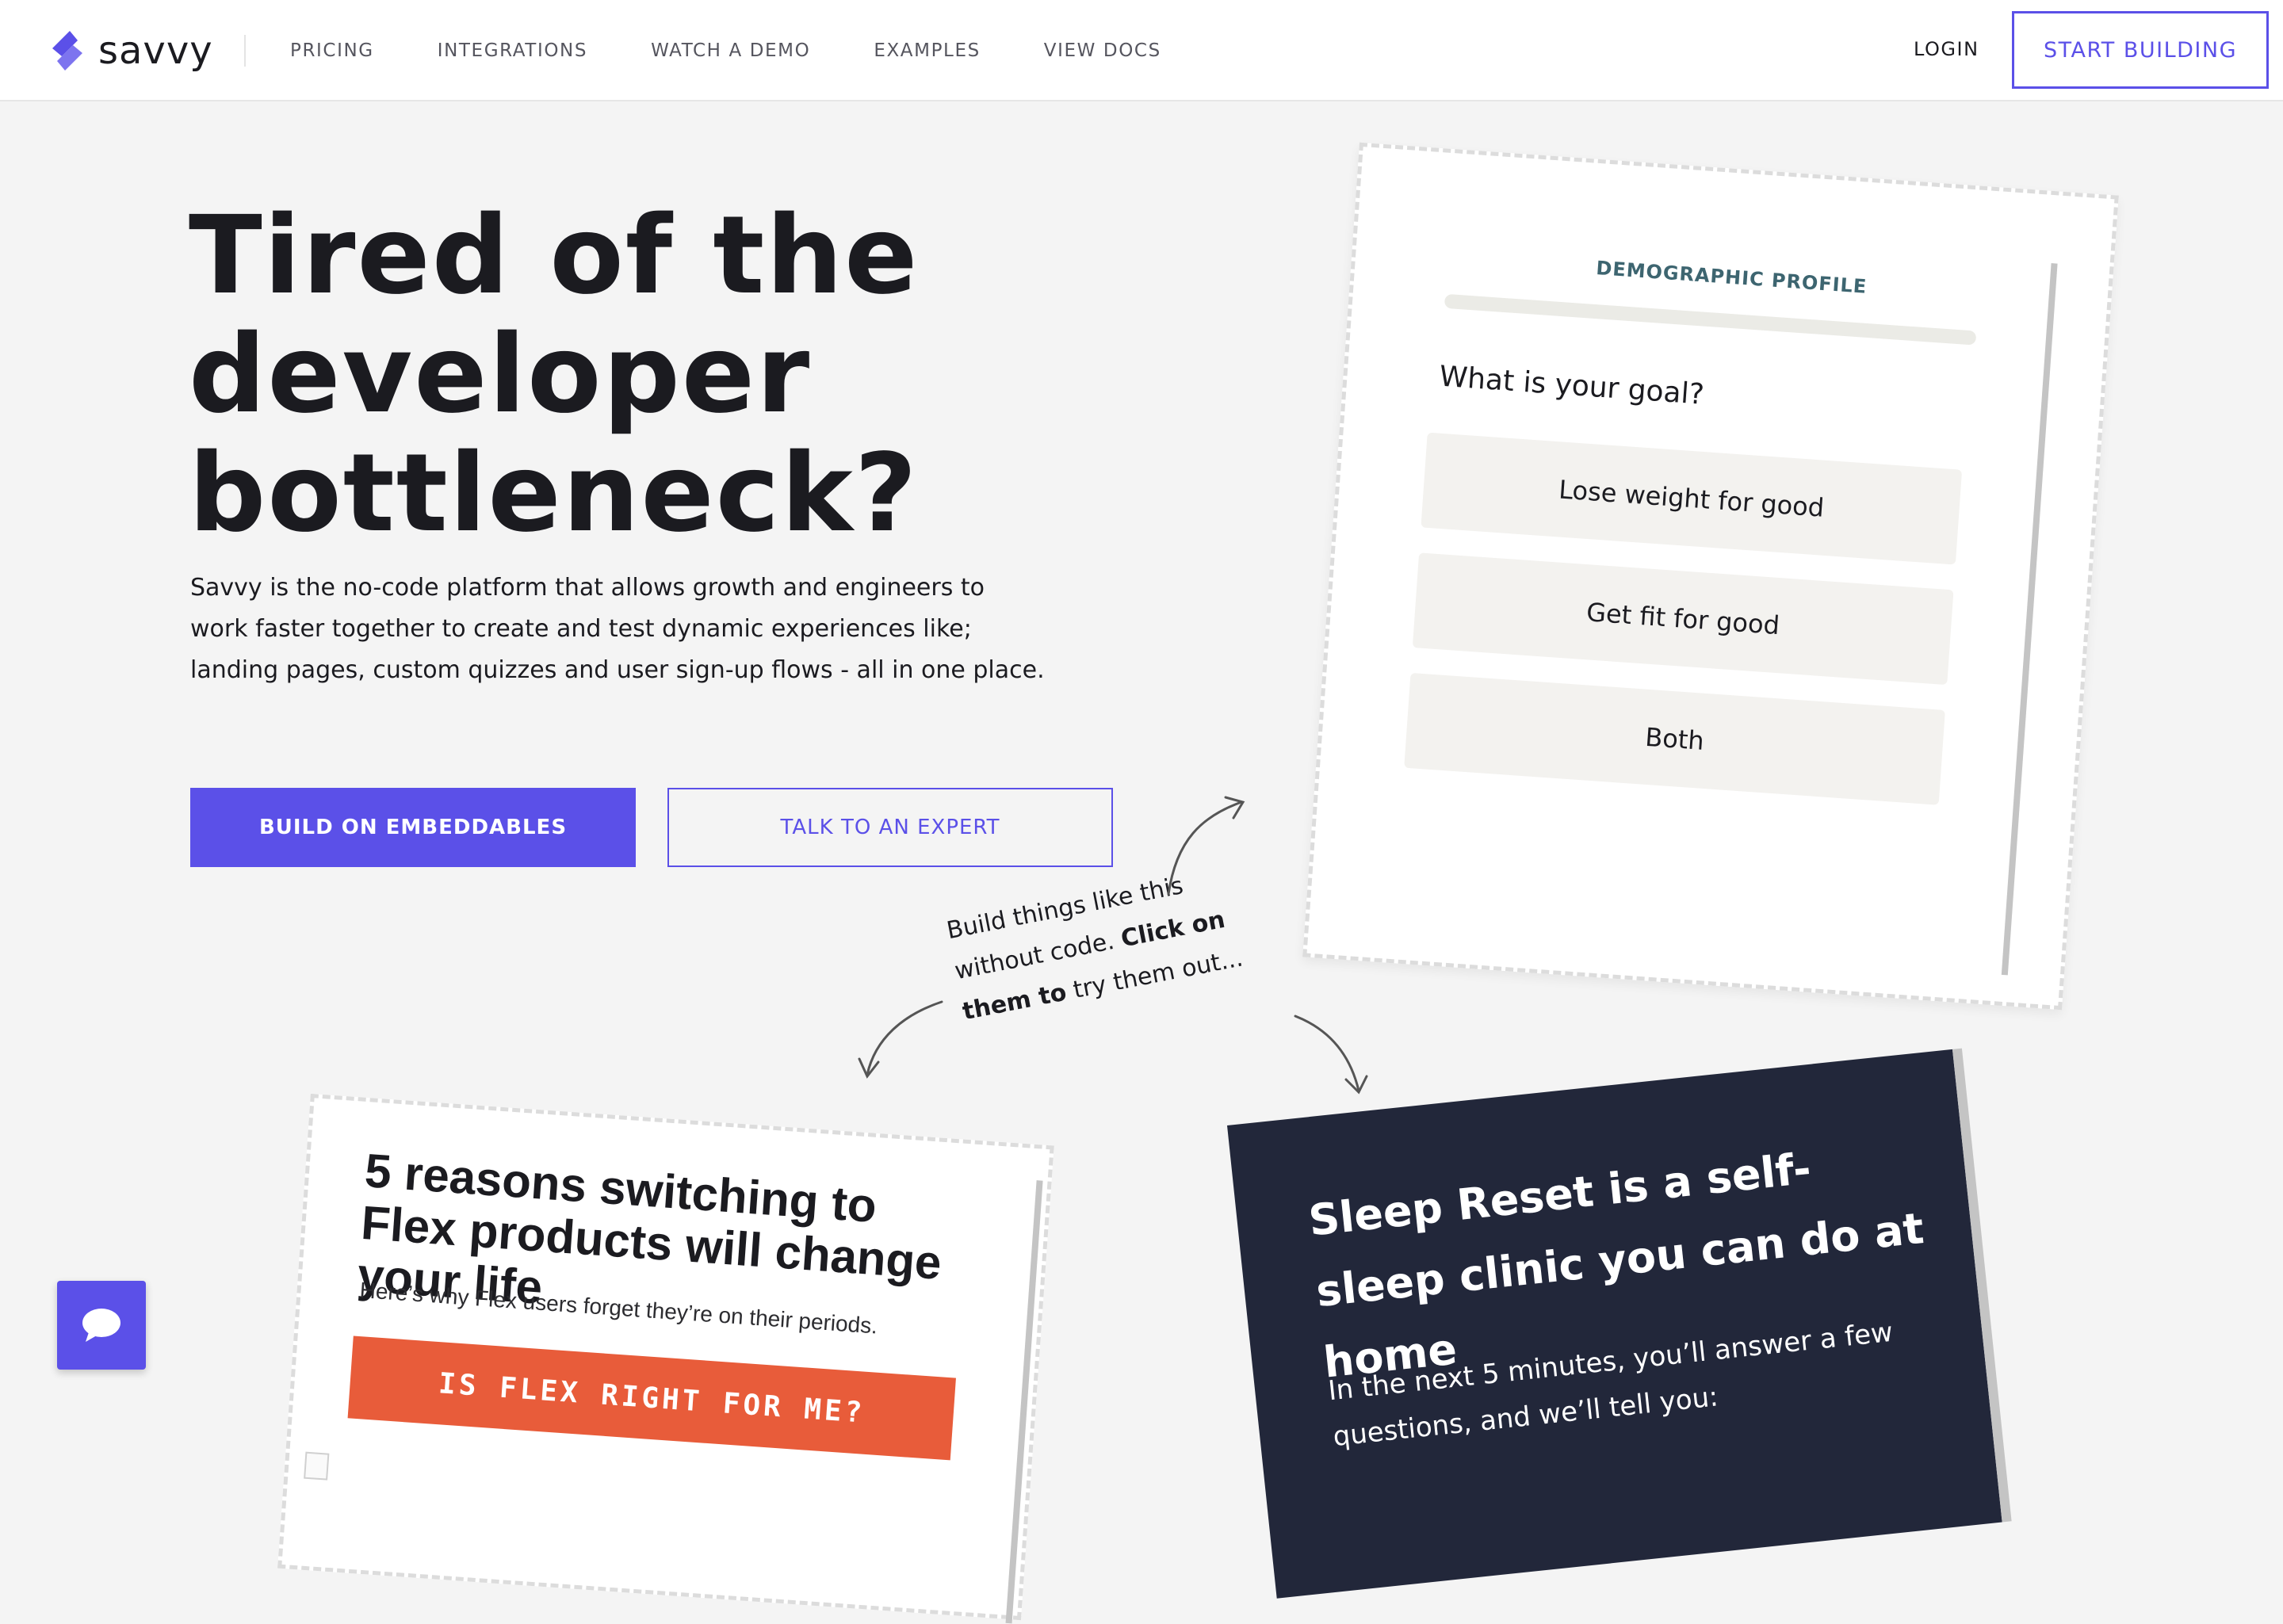  Describe the element at coordinates (1572, 386) in the screenshot. I see `demo-question: What is your goal?` at that location.